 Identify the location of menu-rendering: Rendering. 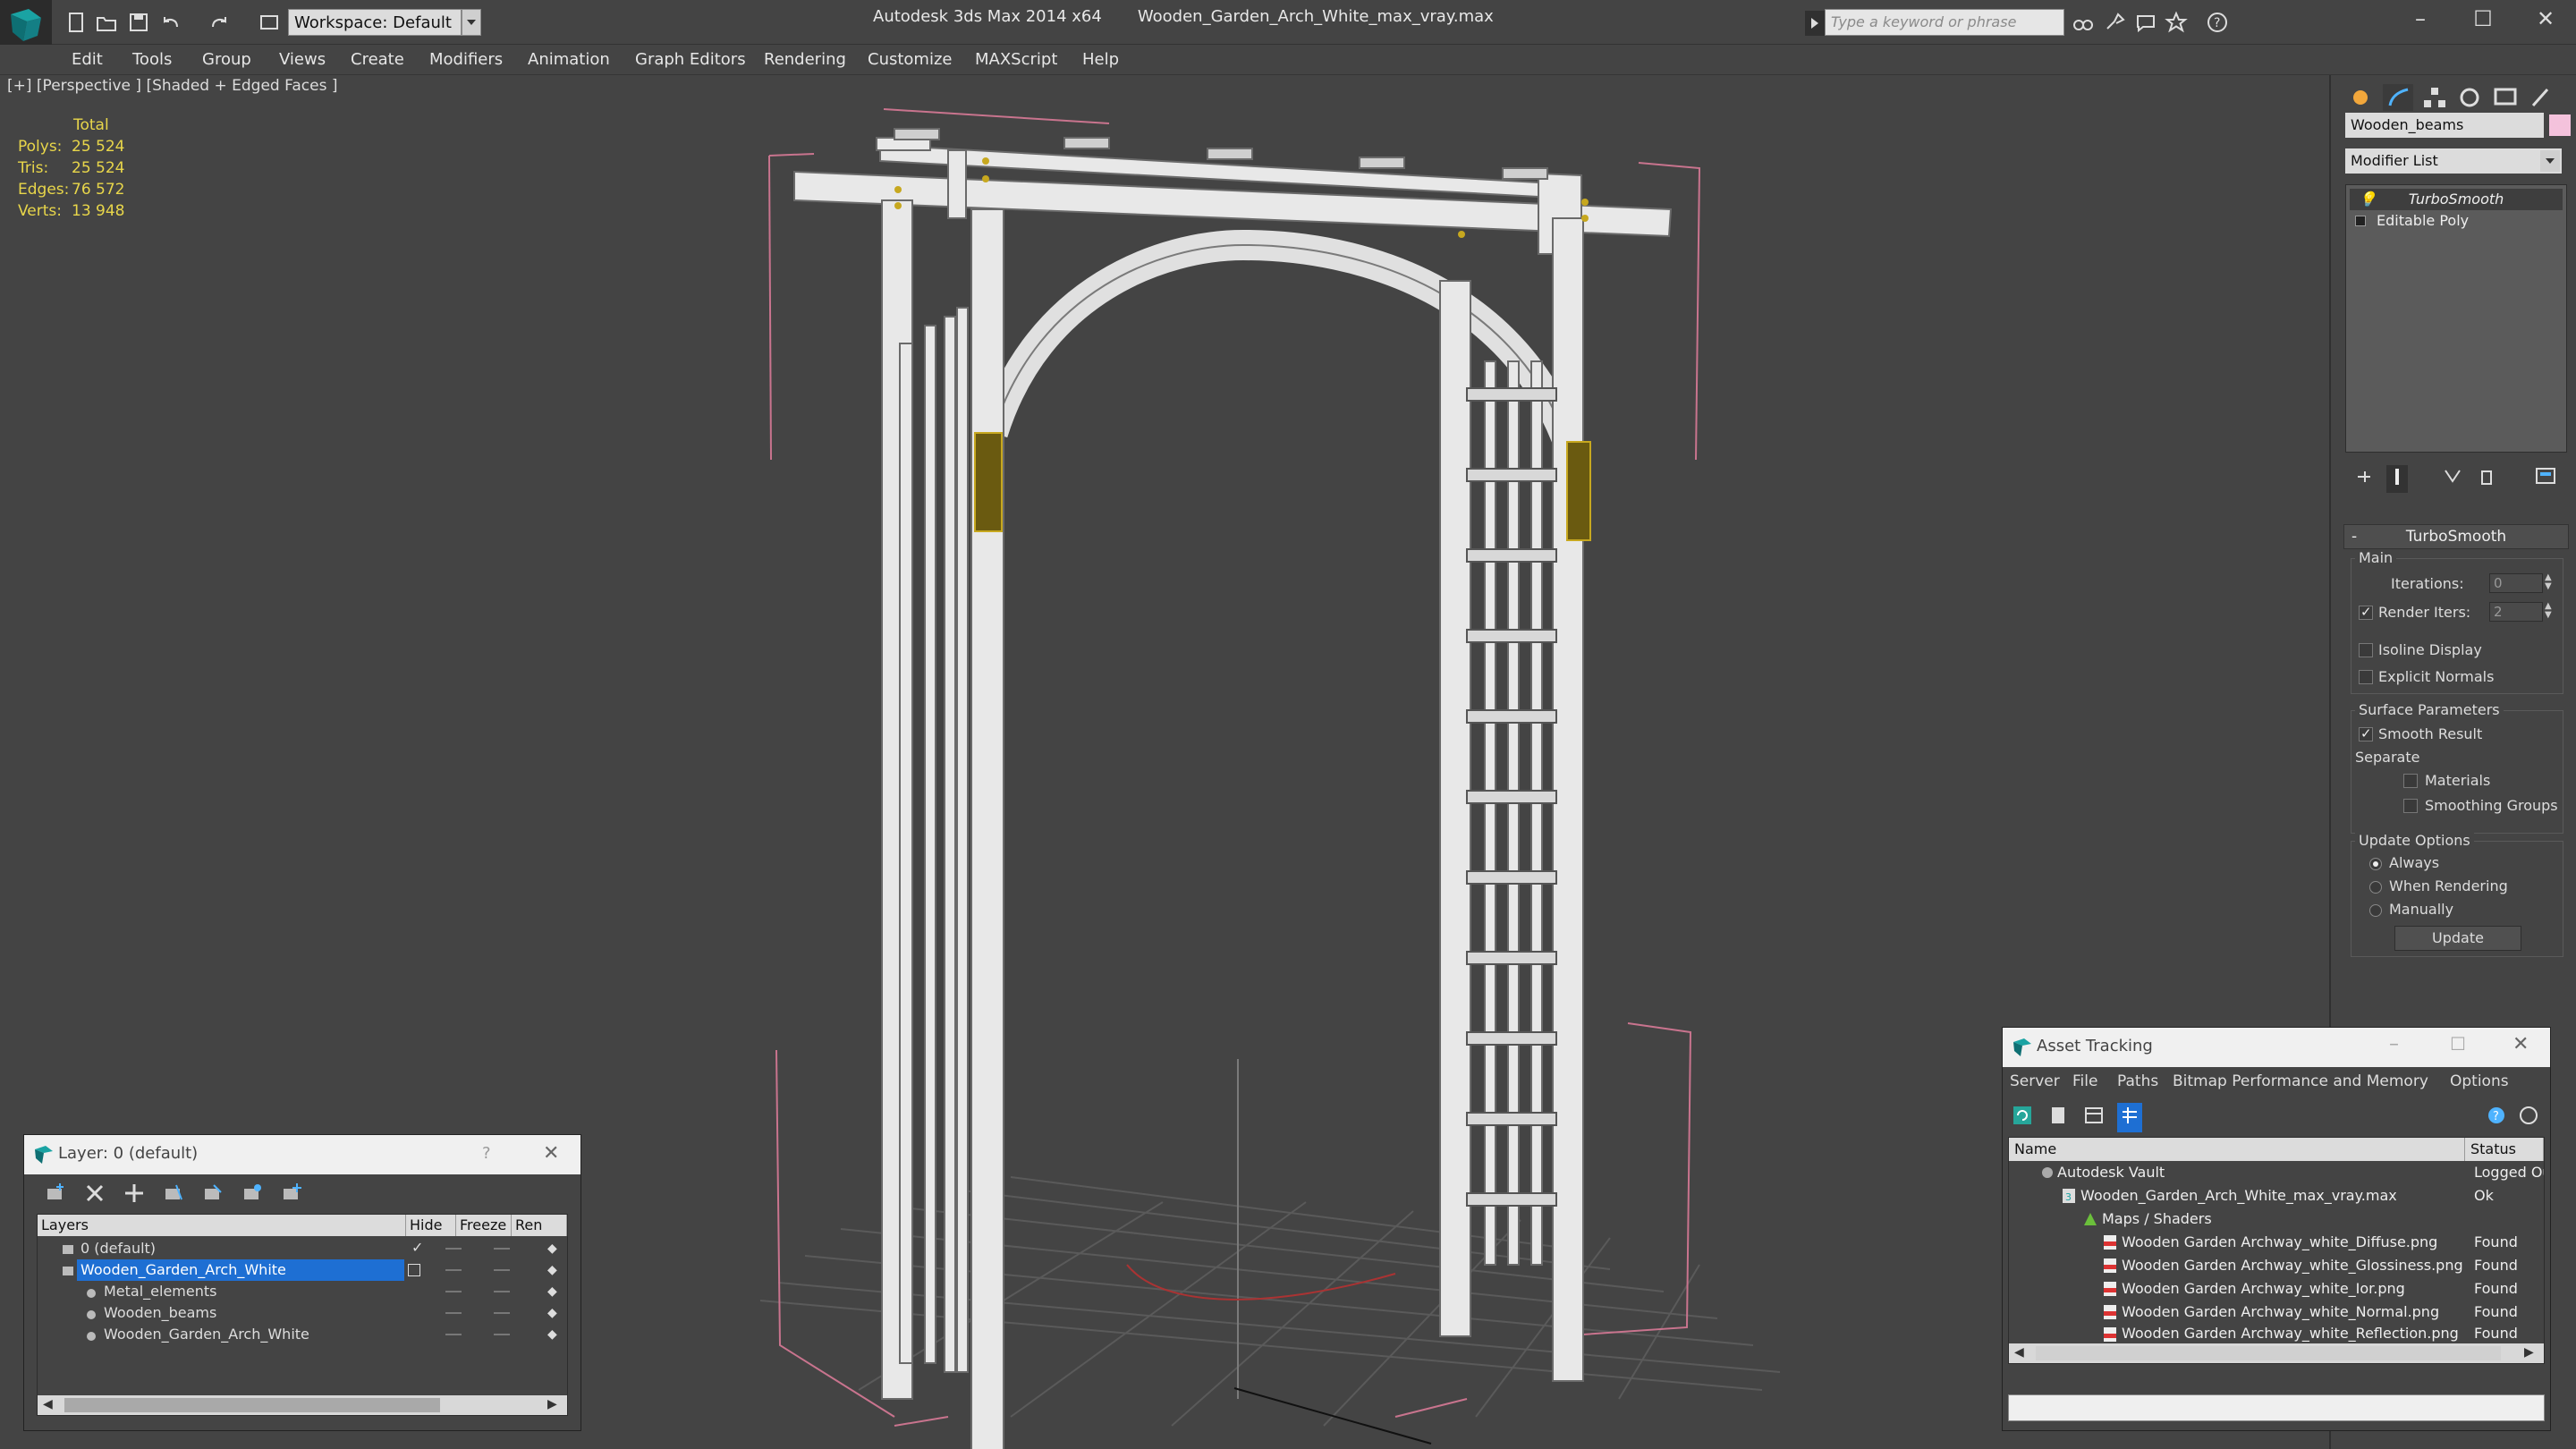
(805, 60).